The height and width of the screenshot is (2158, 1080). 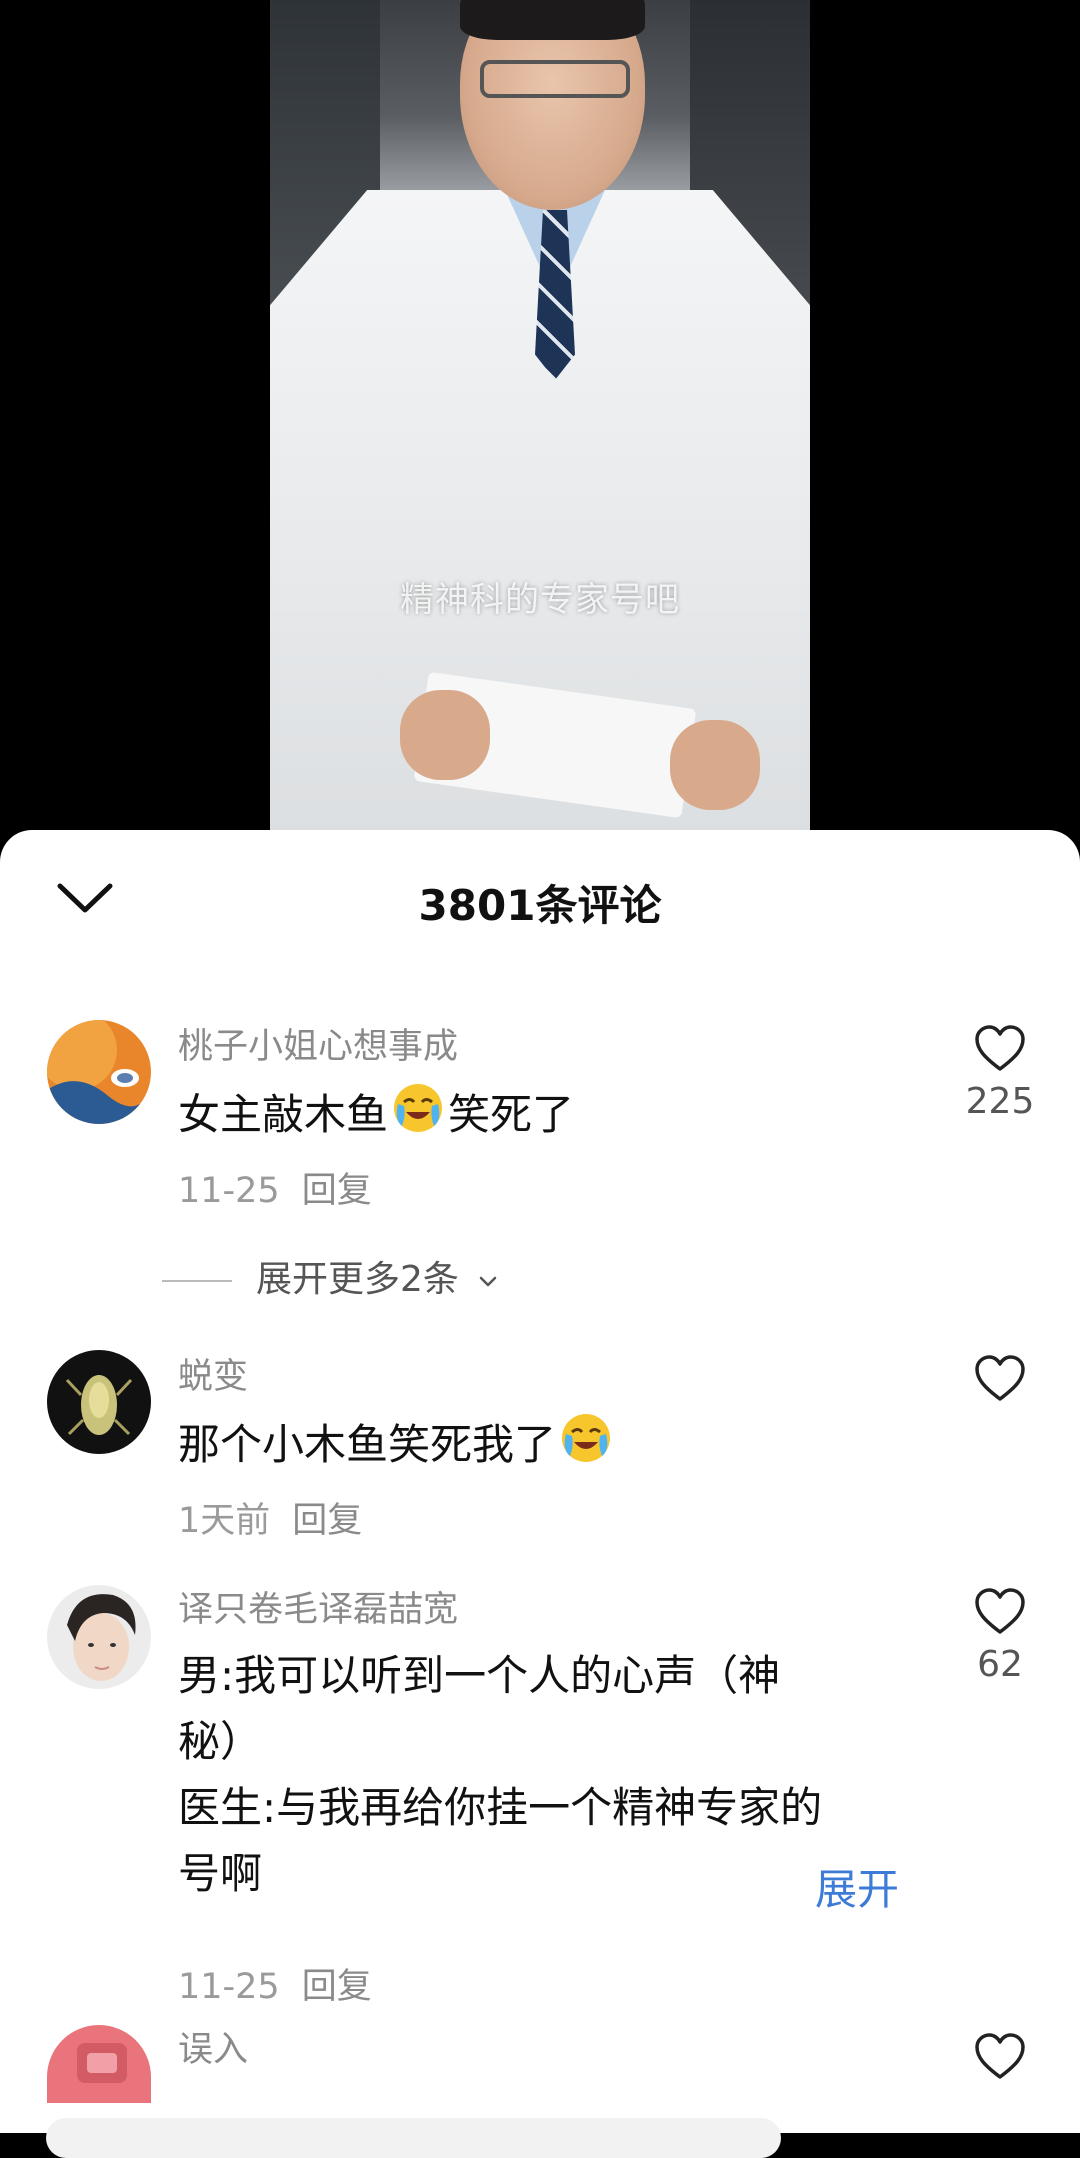 I want to click on comment-input-bar, so click(x=413, y=2138).